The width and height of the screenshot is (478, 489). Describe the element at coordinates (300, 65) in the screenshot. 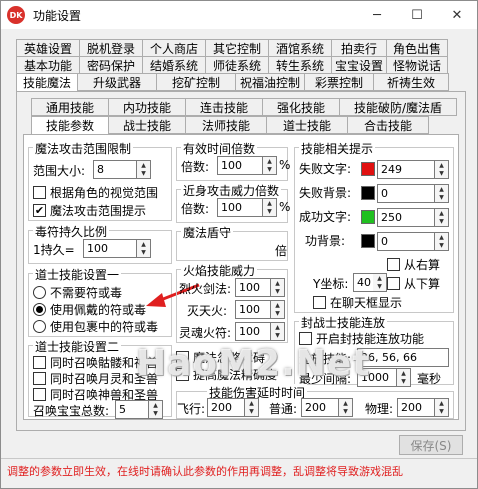

I see `tab-row2-4: 转生系统` at that location.